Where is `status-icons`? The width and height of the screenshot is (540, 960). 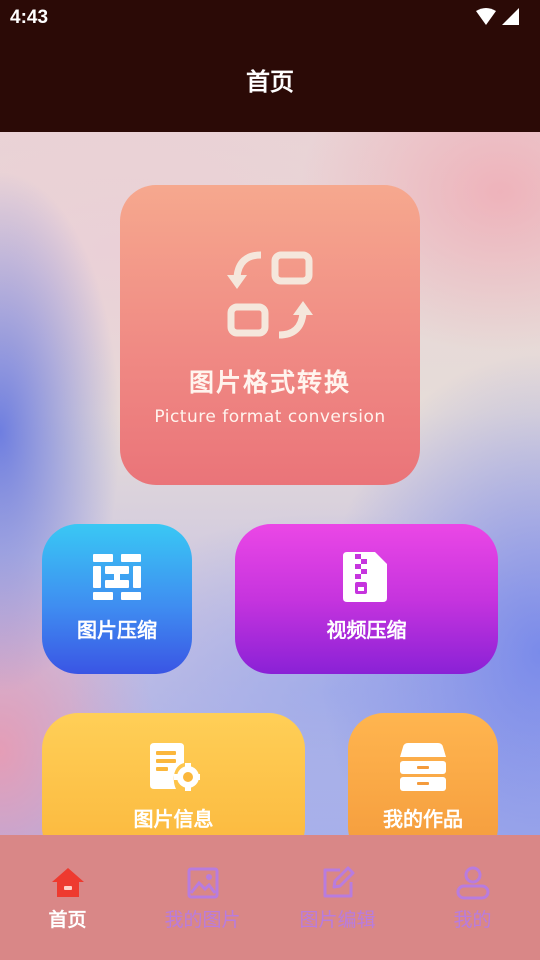
status-icons is located at coordinates (497, 16).